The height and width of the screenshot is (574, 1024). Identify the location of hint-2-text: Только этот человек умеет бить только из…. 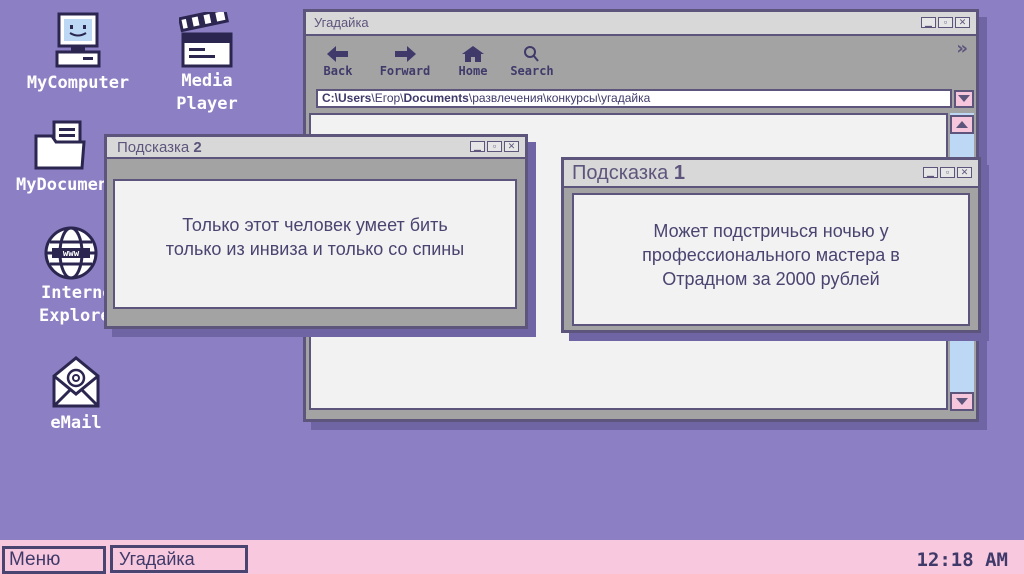
(315, 244).